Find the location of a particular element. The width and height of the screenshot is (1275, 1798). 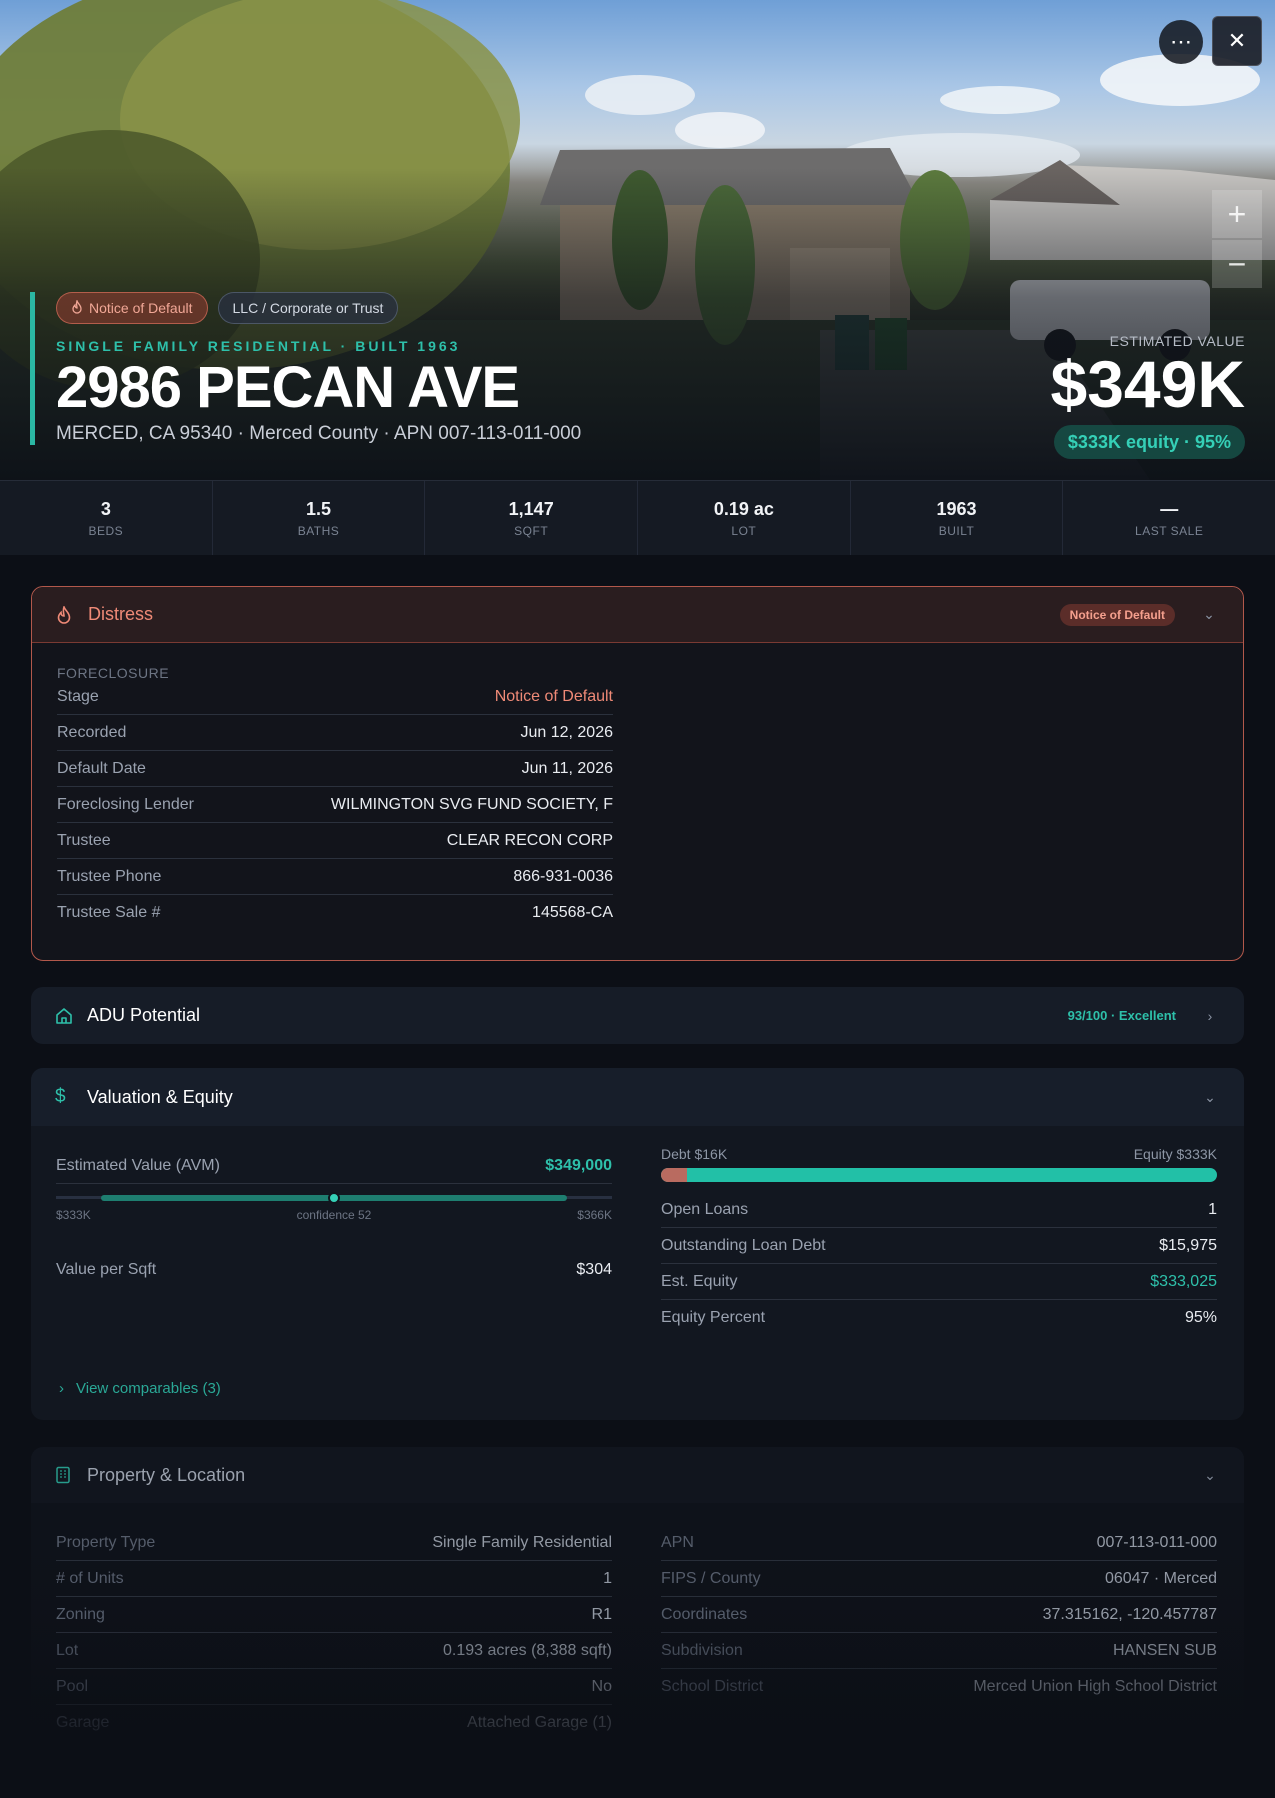

detail-row: Trustee Sale # 145568-CA is located at coordinates (335, 913).